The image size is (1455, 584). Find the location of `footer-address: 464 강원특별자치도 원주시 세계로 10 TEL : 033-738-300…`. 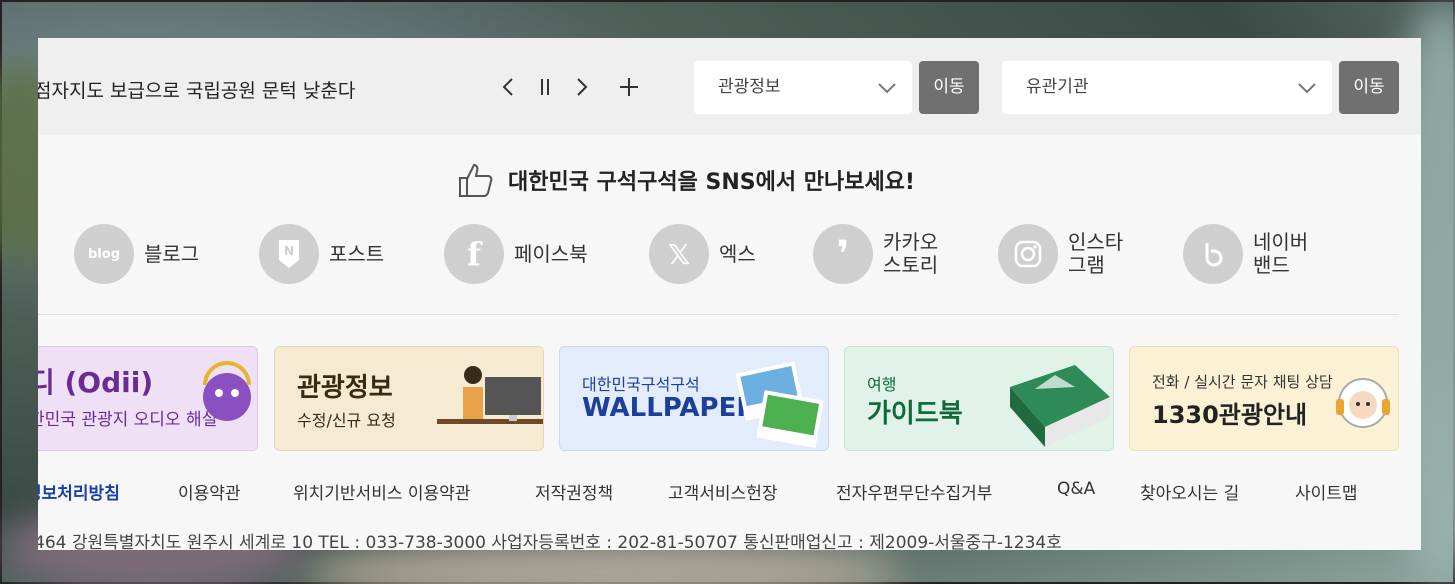

footer-address: 464 강원특별자치도 원주시 세계로 10 TEL : 033-738-300… is located at coordinates (550, 541).